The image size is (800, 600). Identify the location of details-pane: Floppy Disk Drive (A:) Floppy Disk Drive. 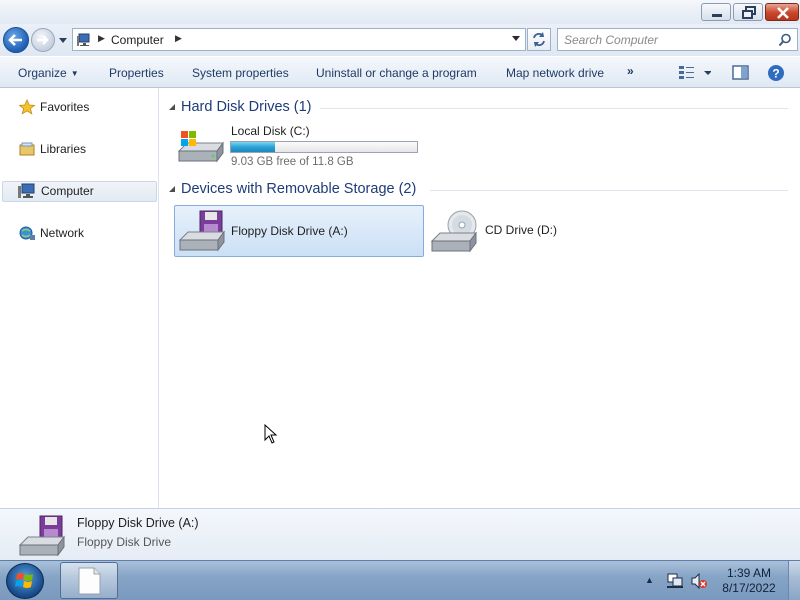
(400, 534).